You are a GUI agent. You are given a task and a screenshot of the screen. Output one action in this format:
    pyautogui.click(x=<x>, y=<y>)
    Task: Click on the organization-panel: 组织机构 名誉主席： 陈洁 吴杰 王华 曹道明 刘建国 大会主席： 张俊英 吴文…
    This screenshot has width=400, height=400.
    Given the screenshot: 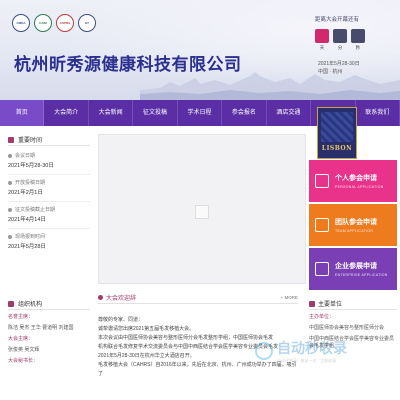 What is the action you would take?
    pyautogui.click(x=49, y=331)
    